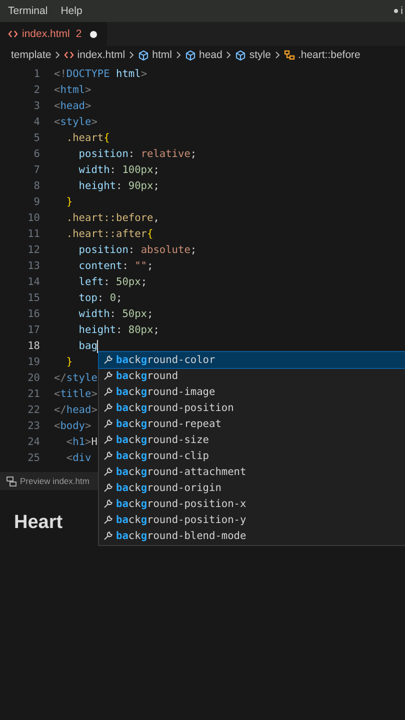 The height and width of the screenshot is (720, 405). What do you see at coordinates (36, 186) in the screenshot?
I see `line-number: 8` at bounding box center [36, 186].